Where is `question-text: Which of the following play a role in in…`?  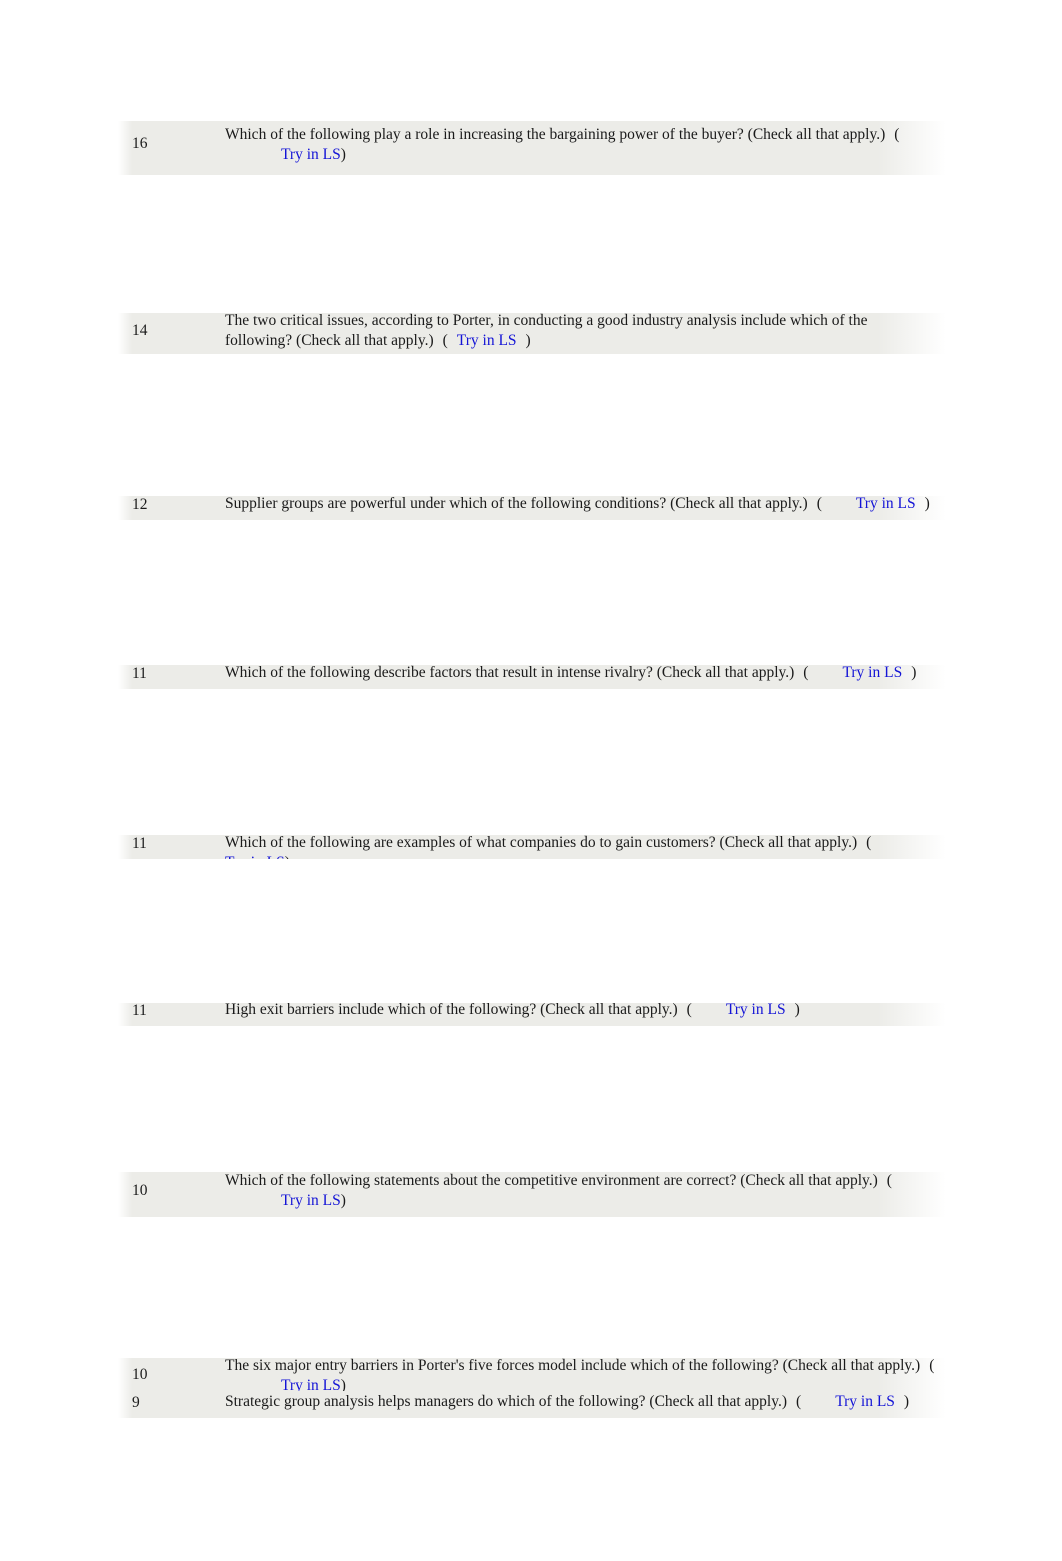
question-text: Which of the following play a role in in… is located at coordinates (555, 134).